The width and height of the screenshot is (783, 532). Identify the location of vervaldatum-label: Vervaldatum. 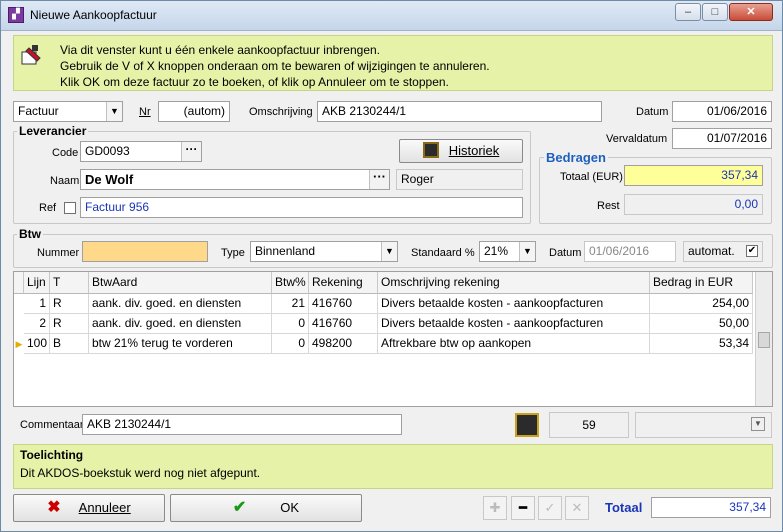
(637, 139).